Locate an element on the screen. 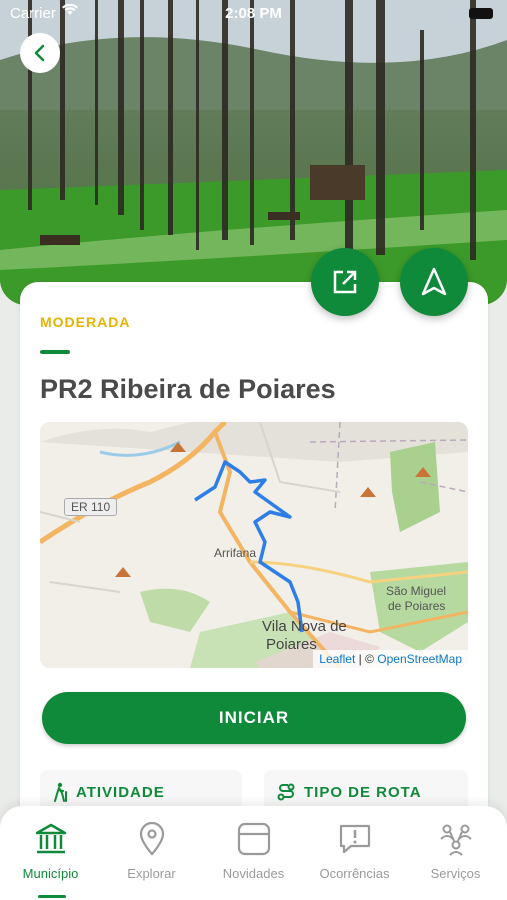  chevron-left-icon is located at coordinates (39, 53).